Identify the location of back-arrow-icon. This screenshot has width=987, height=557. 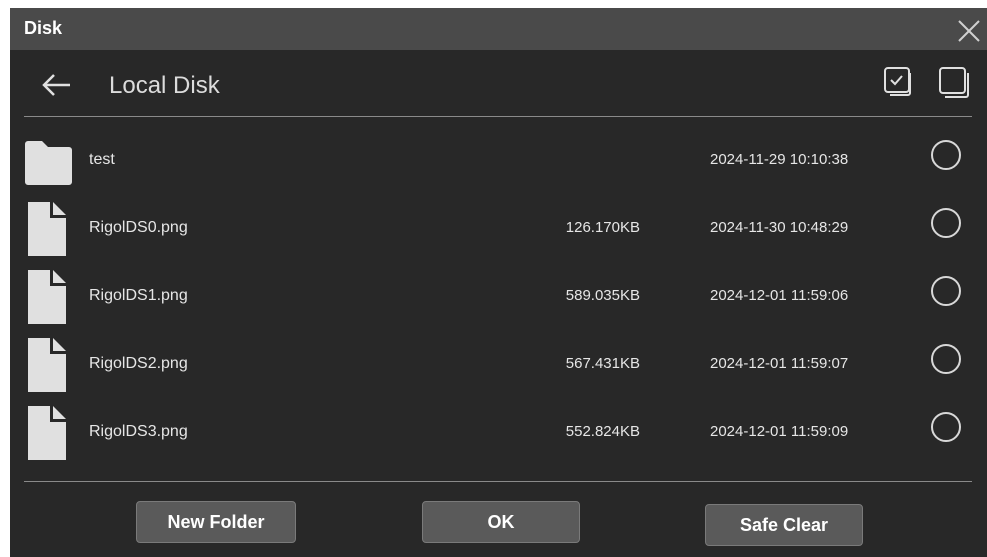
(56, 85).